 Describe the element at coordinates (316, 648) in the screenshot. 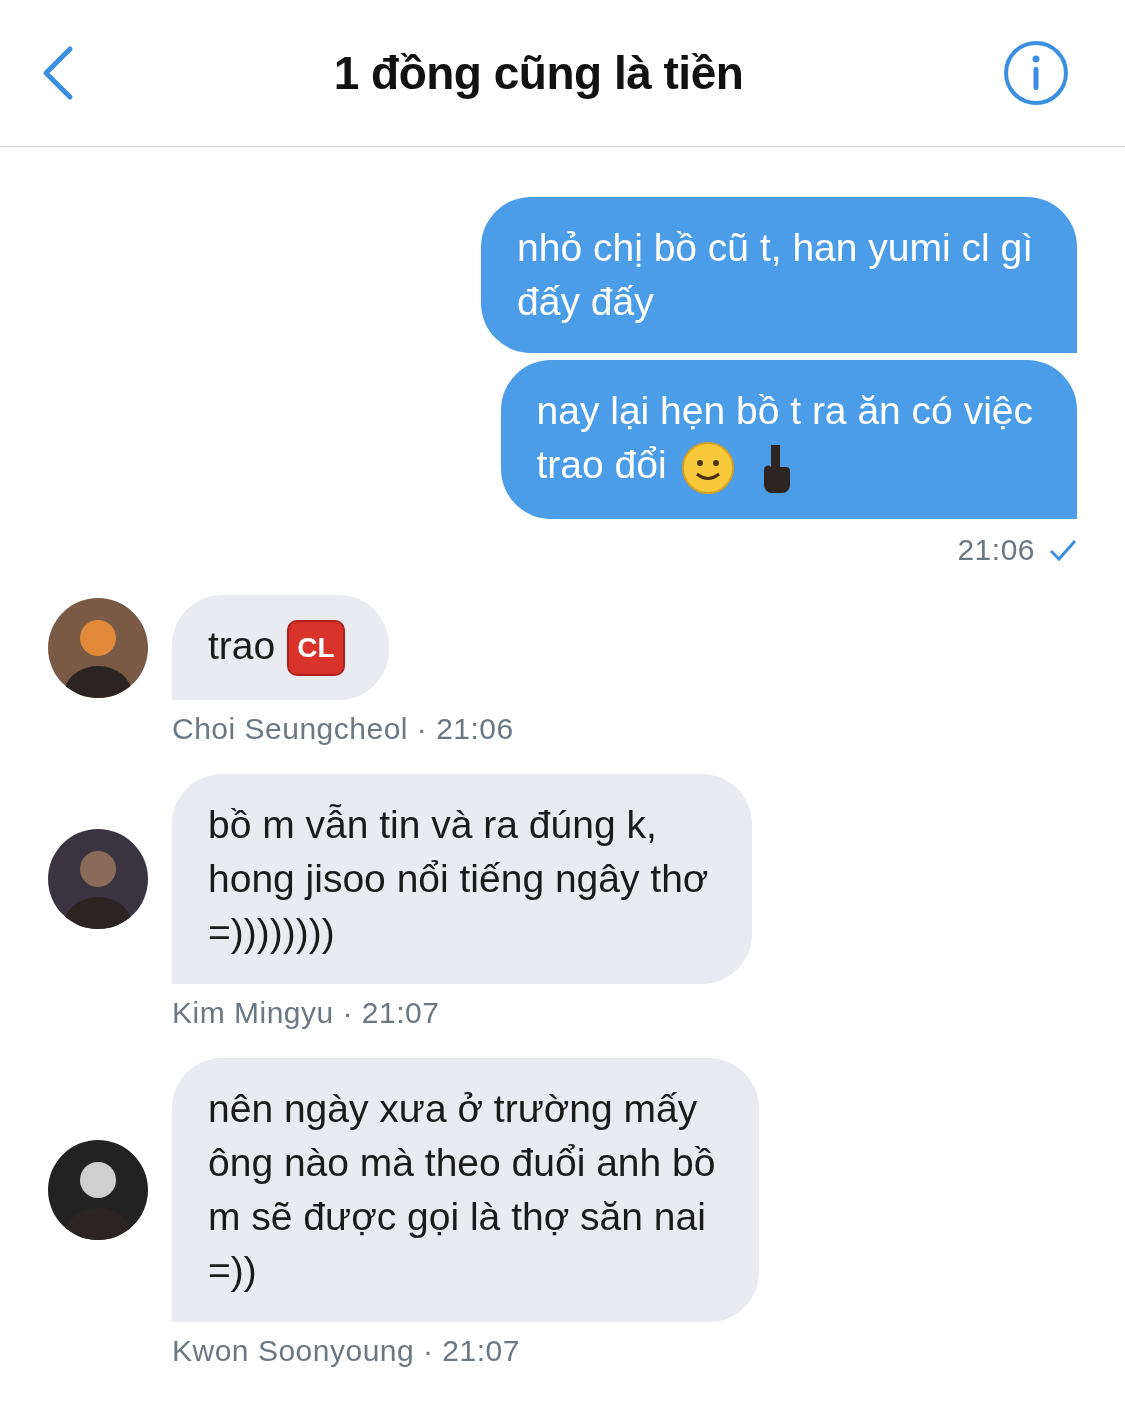

I see `cl-badge: CL` at that location.